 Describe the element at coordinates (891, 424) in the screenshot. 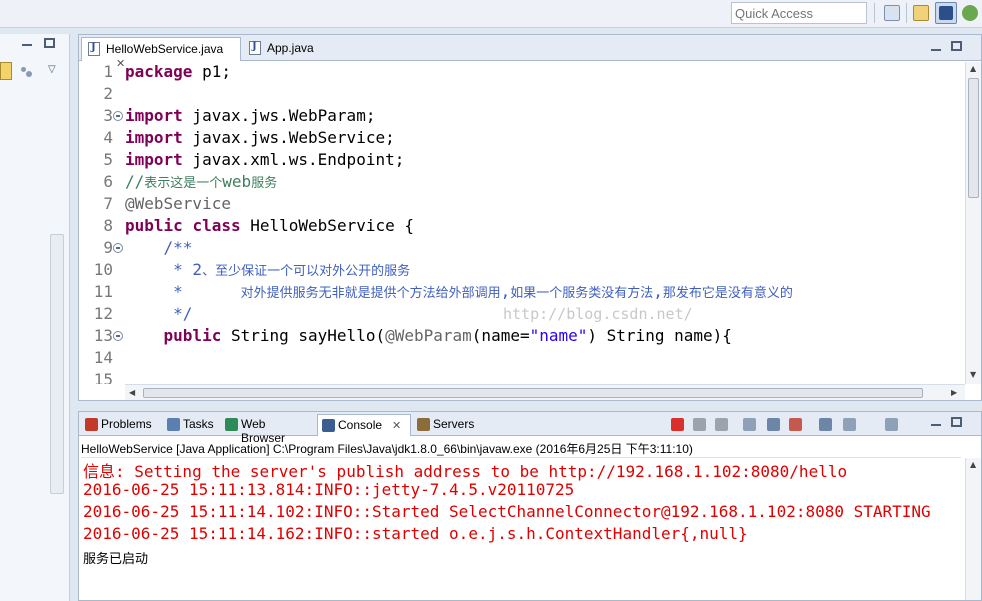

I see `open-console-icon` at that location.